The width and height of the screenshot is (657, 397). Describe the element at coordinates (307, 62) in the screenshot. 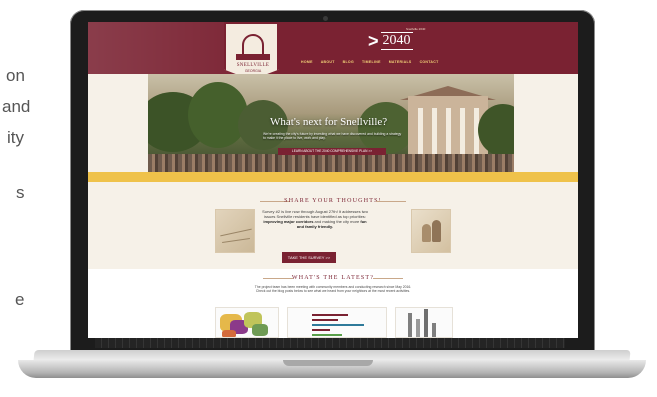

I see `nav-home: HOME` at that location.